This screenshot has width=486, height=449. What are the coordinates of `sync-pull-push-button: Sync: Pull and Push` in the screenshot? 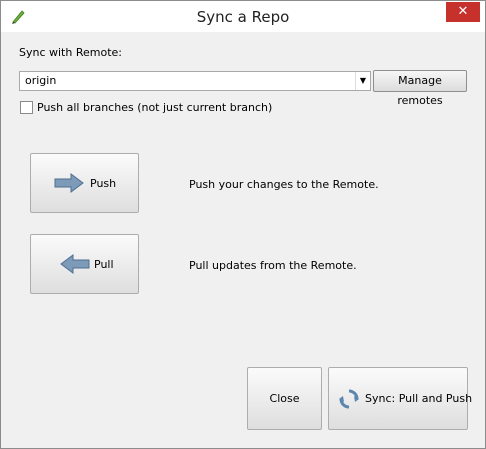 It's located at (400, 398).